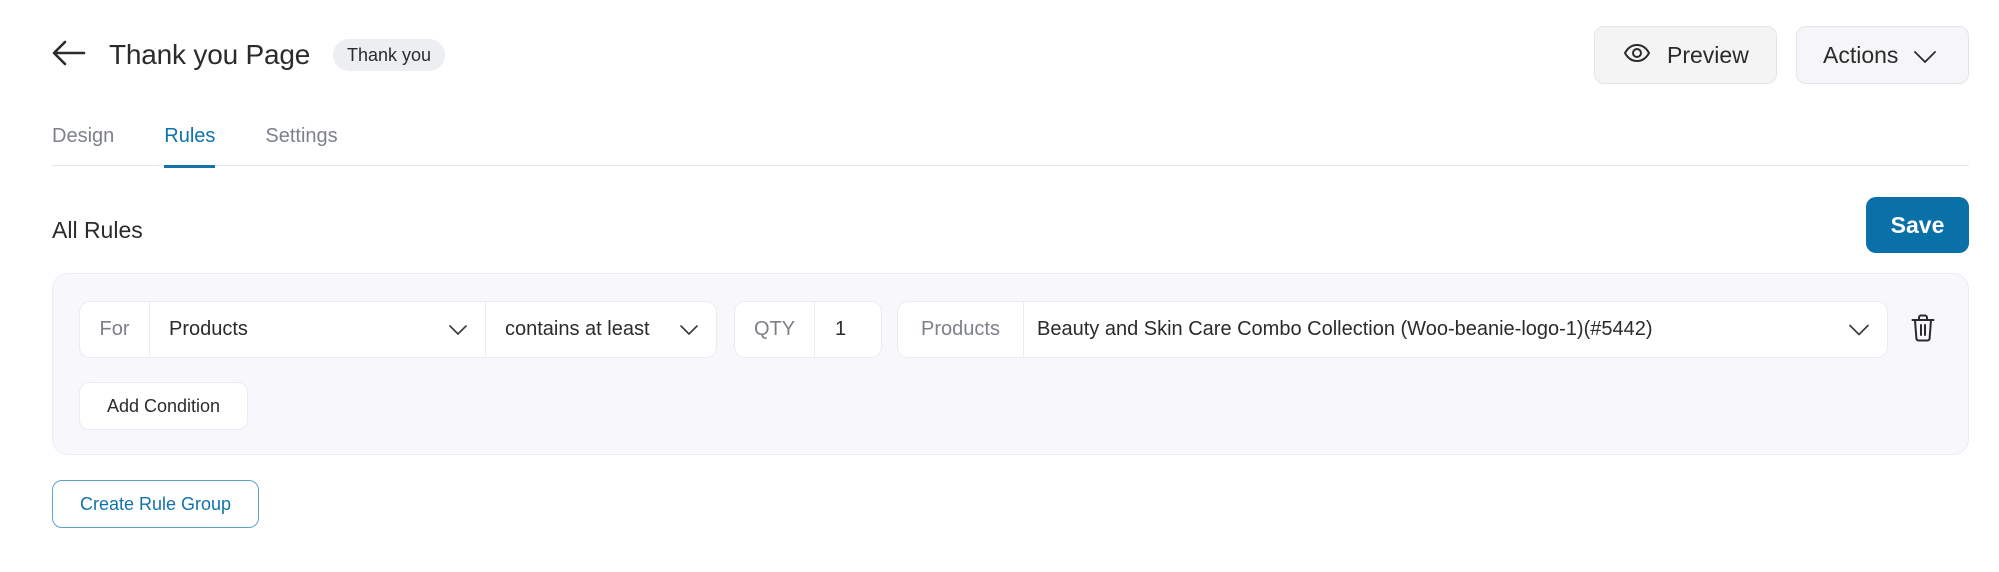  I want to click on tab-settings: Settings, so click(301, 143).